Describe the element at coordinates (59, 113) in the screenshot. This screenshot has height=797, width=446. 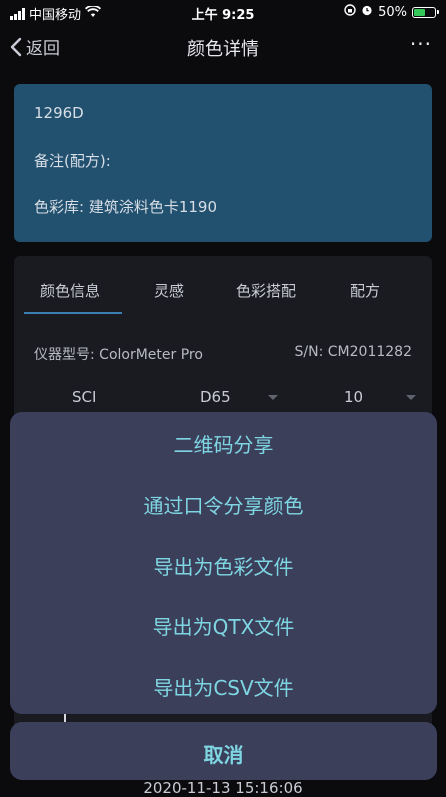
I see `color-code: 1296D` at that location.